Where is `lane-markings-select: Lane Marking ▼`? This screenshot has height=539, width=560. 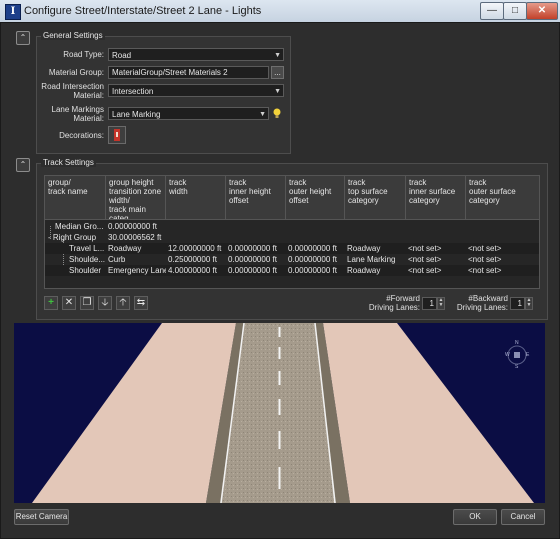 lane-markings-select: Lane Marking ▼ is located at coordinates (188, 113).